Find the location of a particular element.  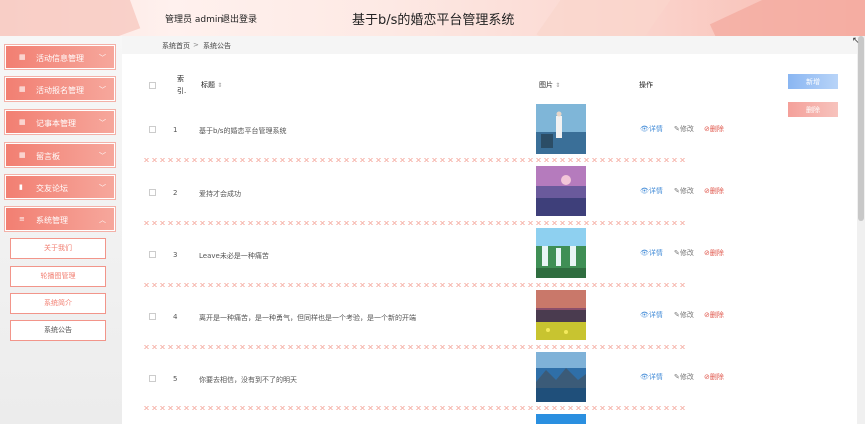

sidebar-item-notebook: ▦ 记事本管理 ﹀ is located at coordinates (60, 122).